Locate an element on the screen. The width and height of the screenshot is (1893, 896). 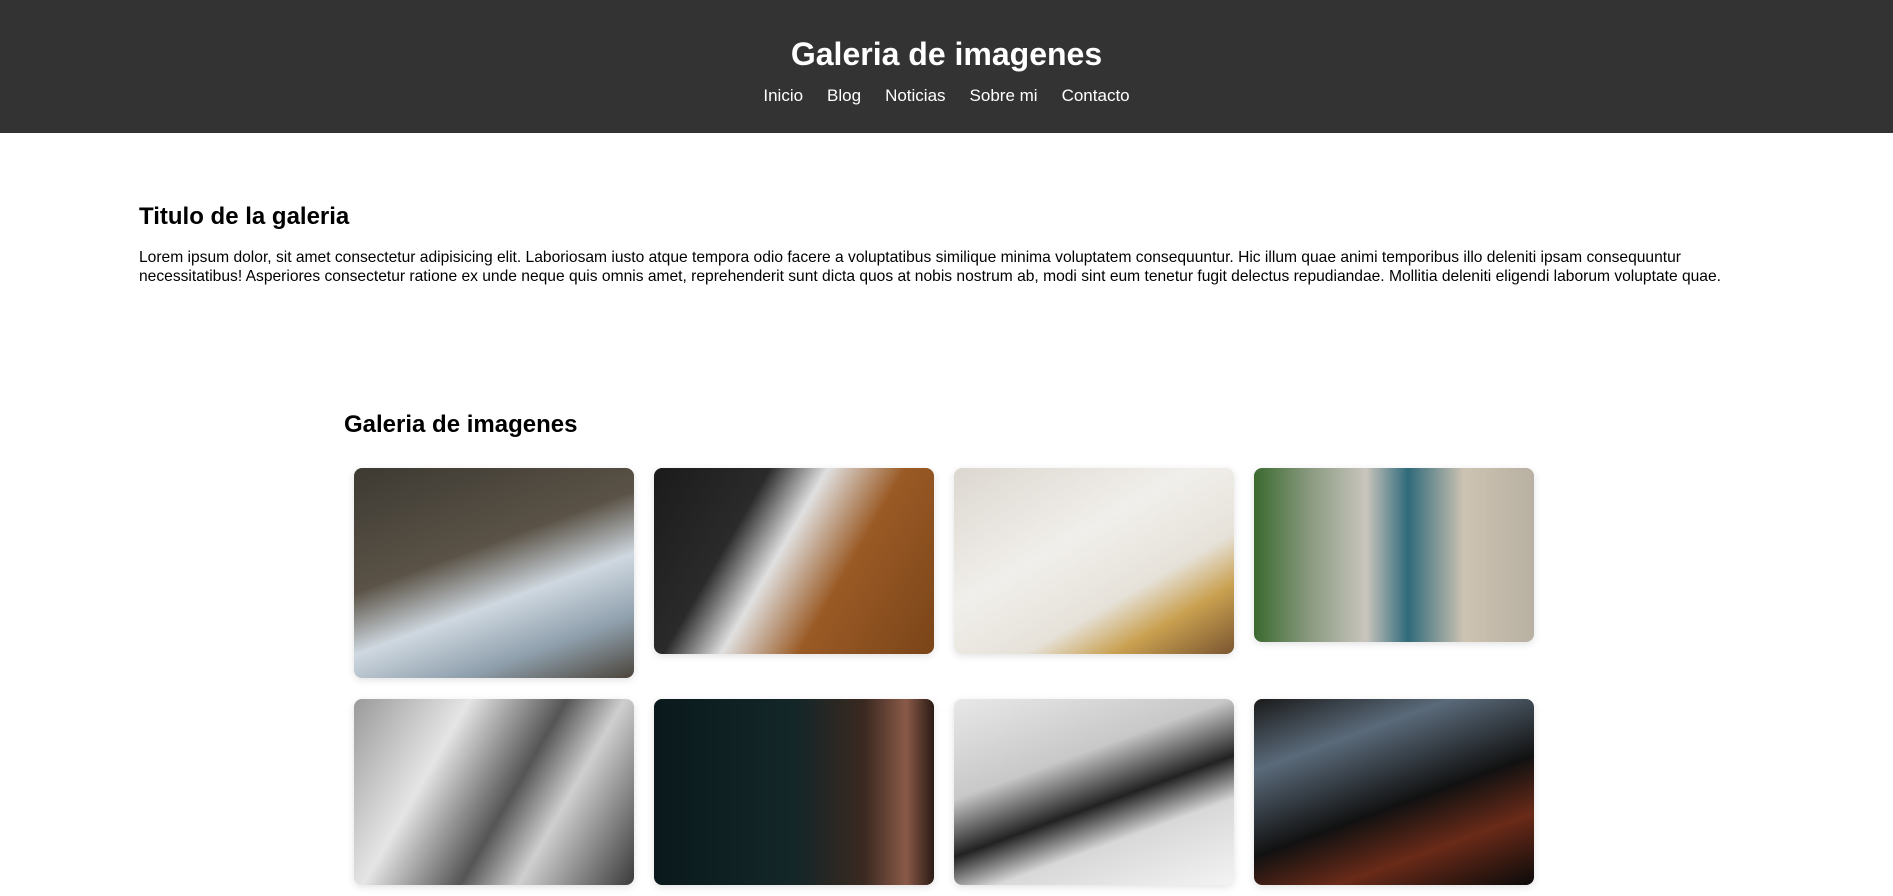
nav-inicio: Inicio is located at coordinates (783, 96).